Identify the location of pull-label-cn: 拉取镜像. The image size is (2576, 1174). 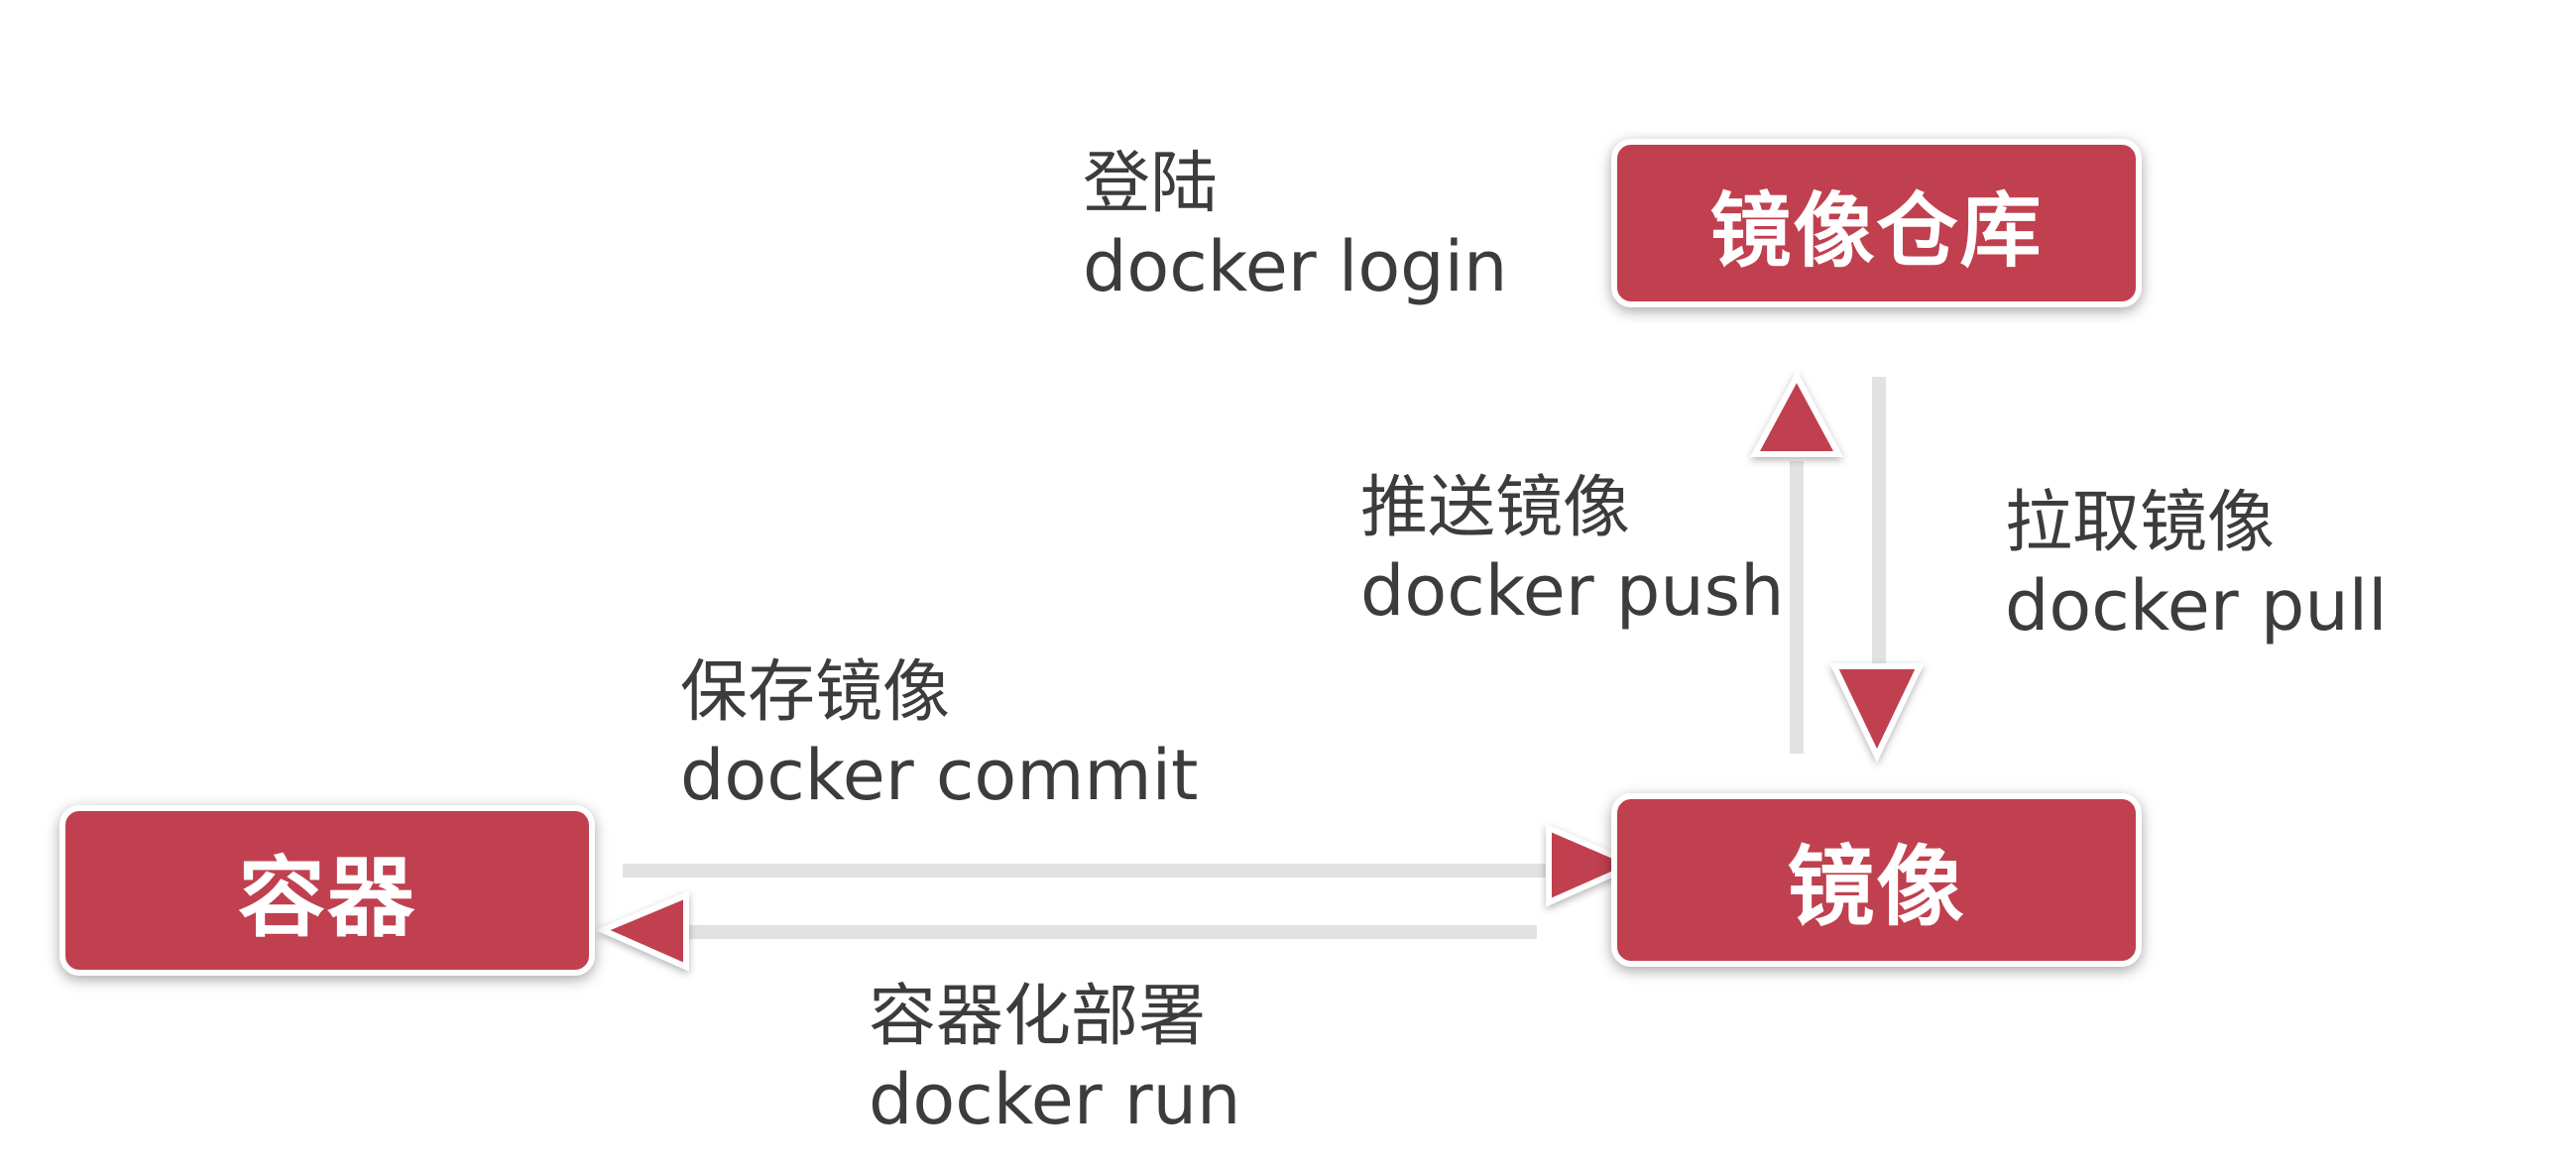
(2140, 523).